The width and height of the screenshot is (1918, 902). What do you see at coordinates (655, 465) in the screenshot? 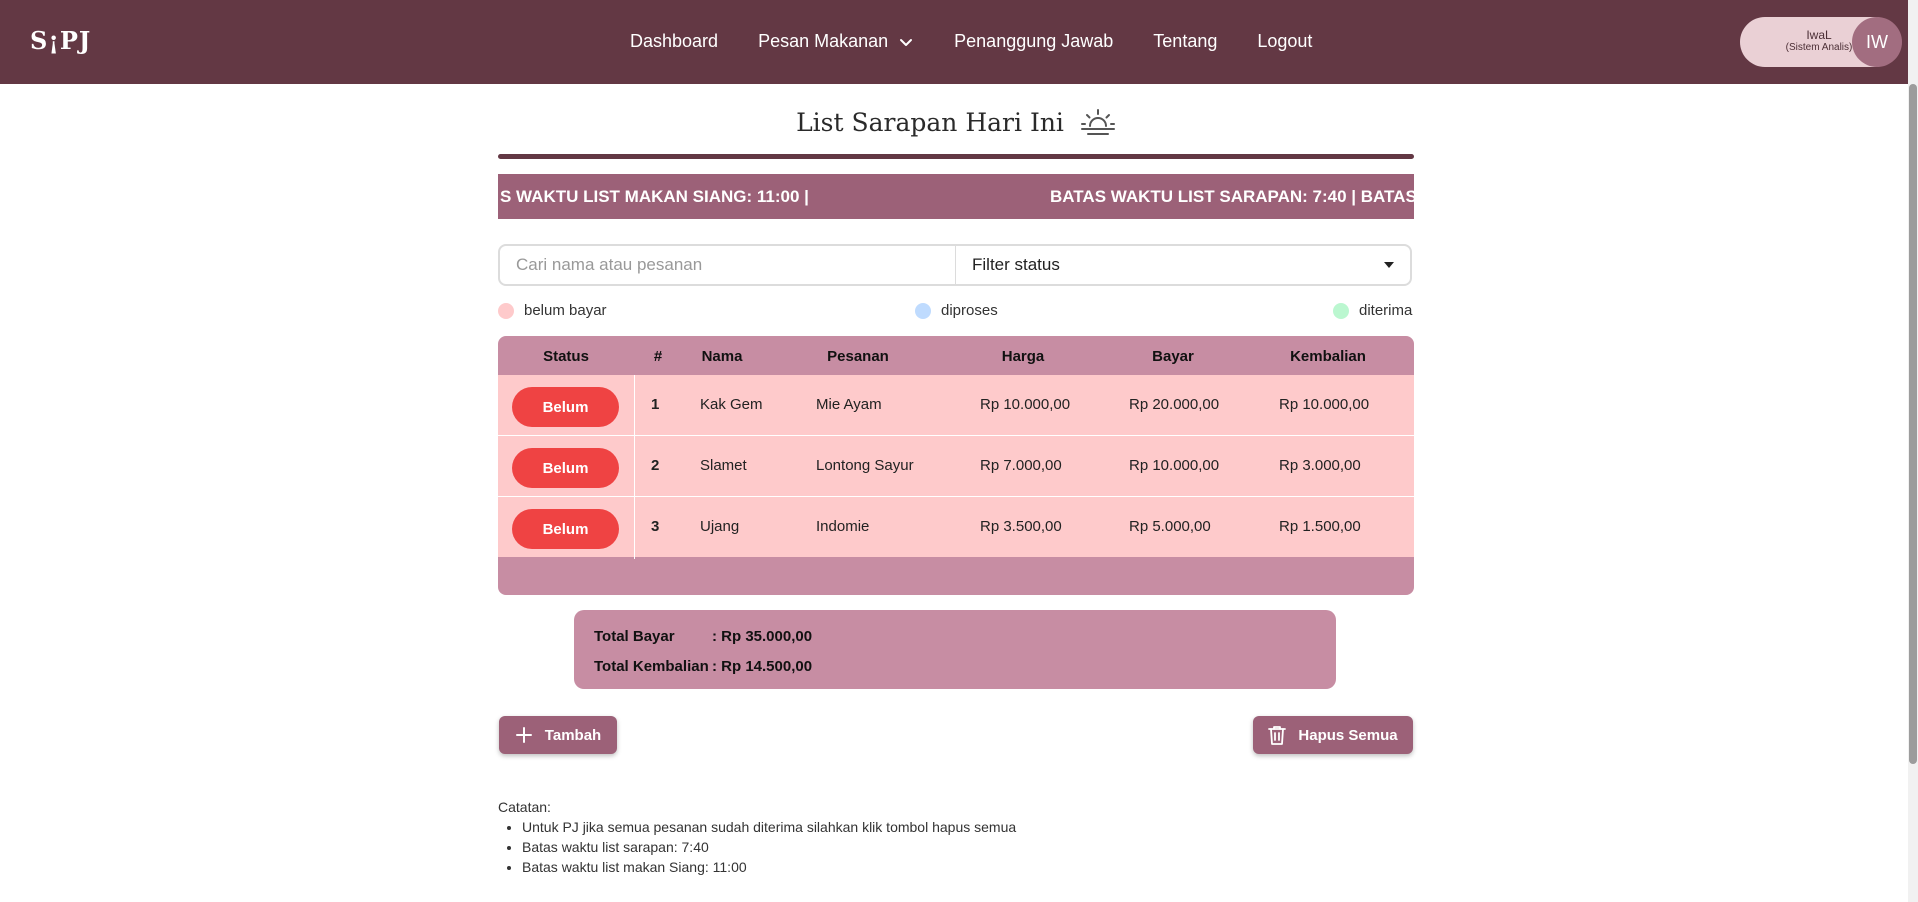
I see `cell-number: 2` at bounding box center [655, 465].